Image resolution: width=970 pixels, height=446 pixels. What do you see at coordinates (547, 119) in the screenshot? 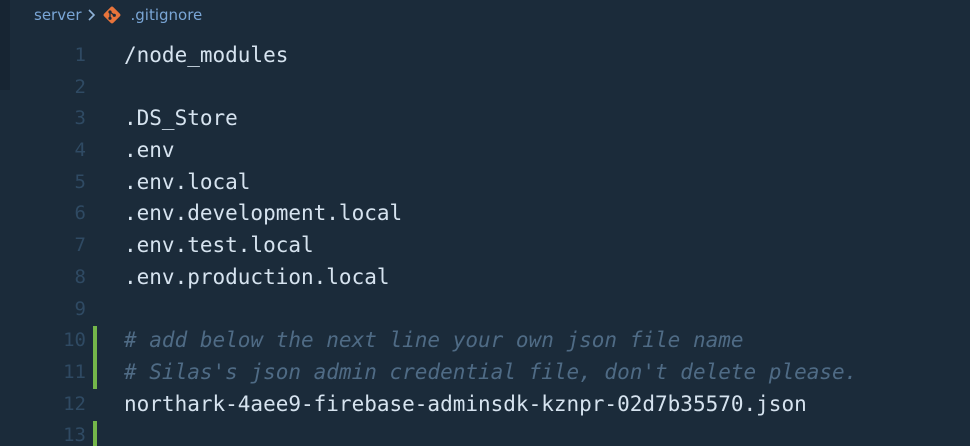
I see `code-line: .DS_Store` at bounding box center [547, 119].